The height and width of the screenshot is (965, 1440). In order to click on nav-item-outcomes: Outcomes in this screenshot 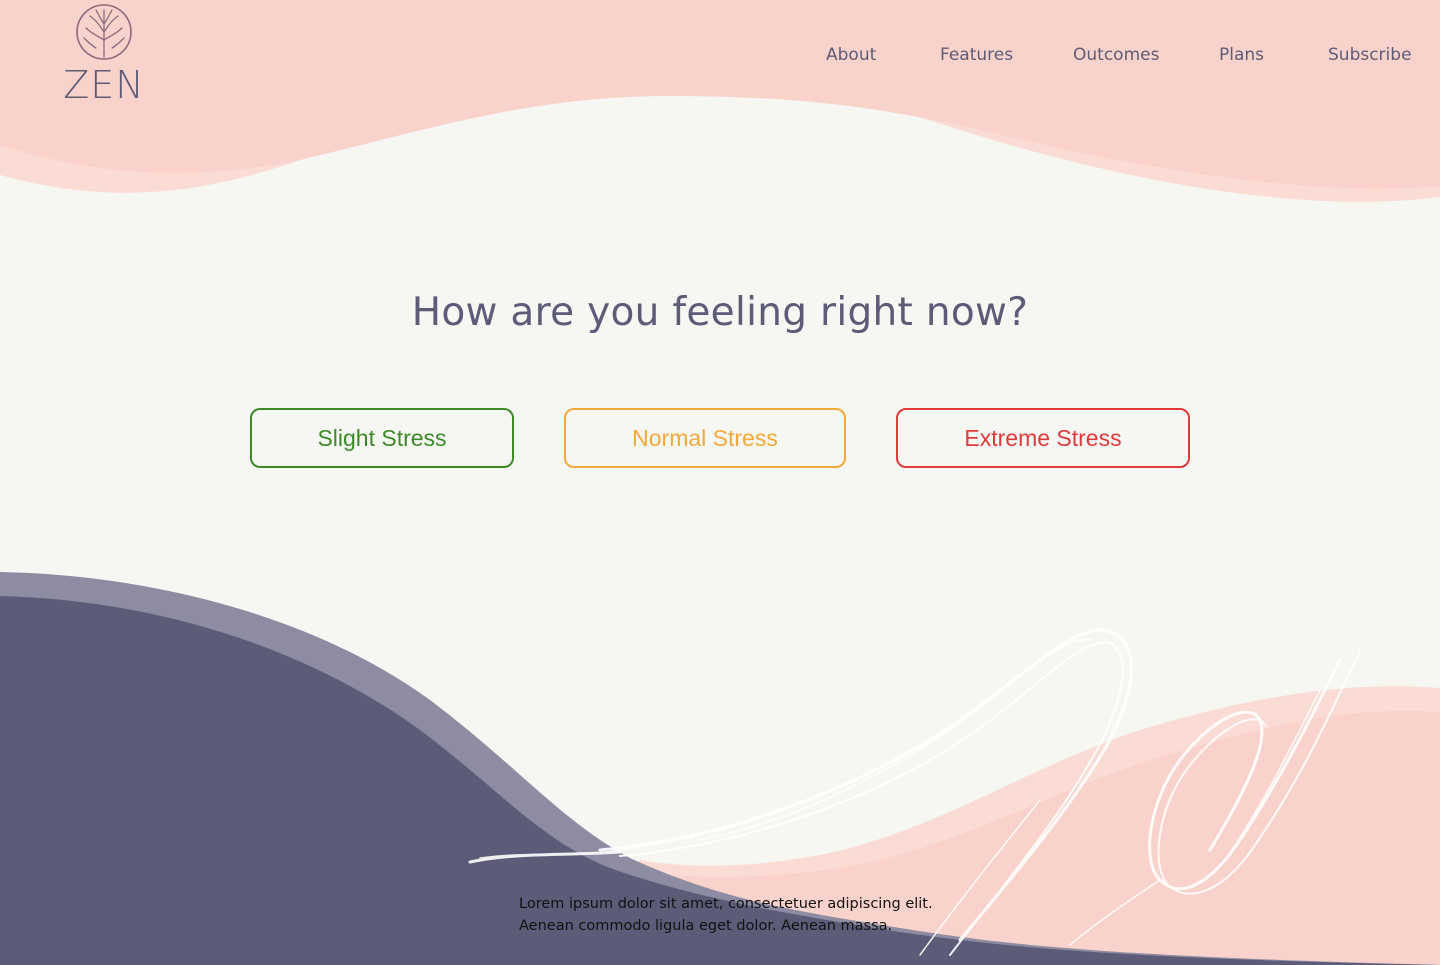, I will do `click(1116, 55)`.